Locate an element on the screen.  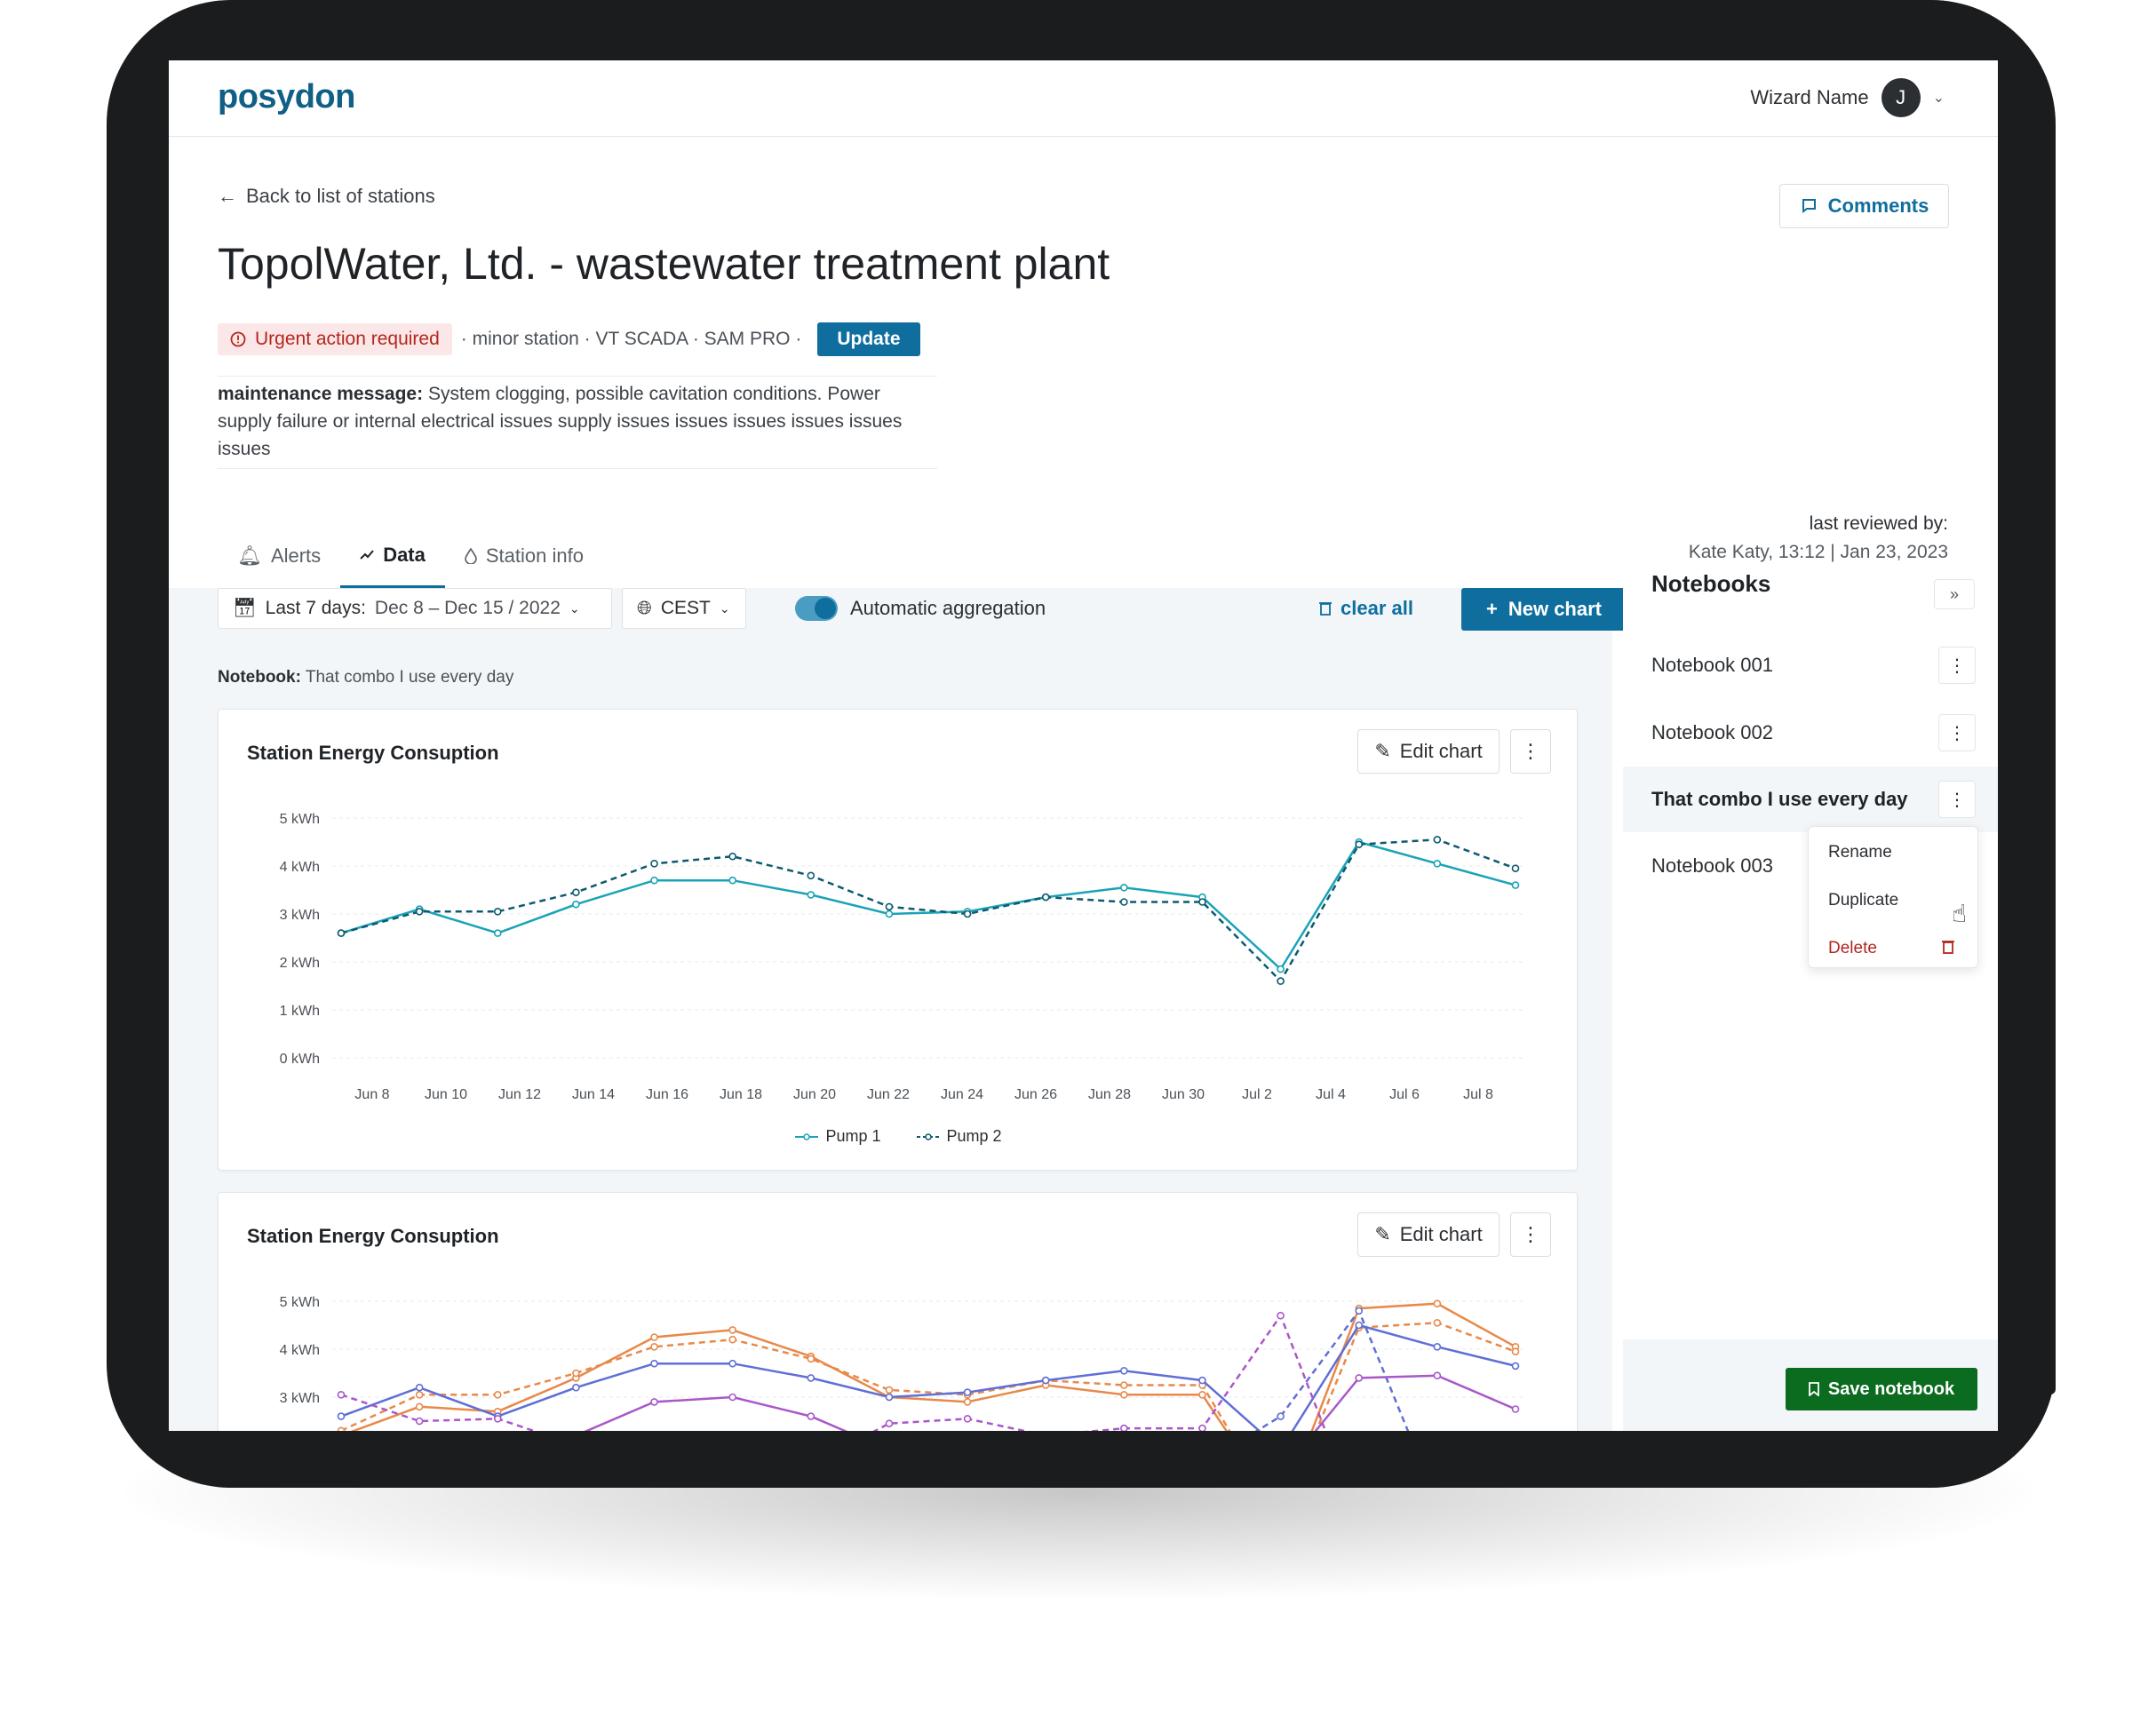
back-link: ← Back to list of stations is located at coordinates (326, 196).